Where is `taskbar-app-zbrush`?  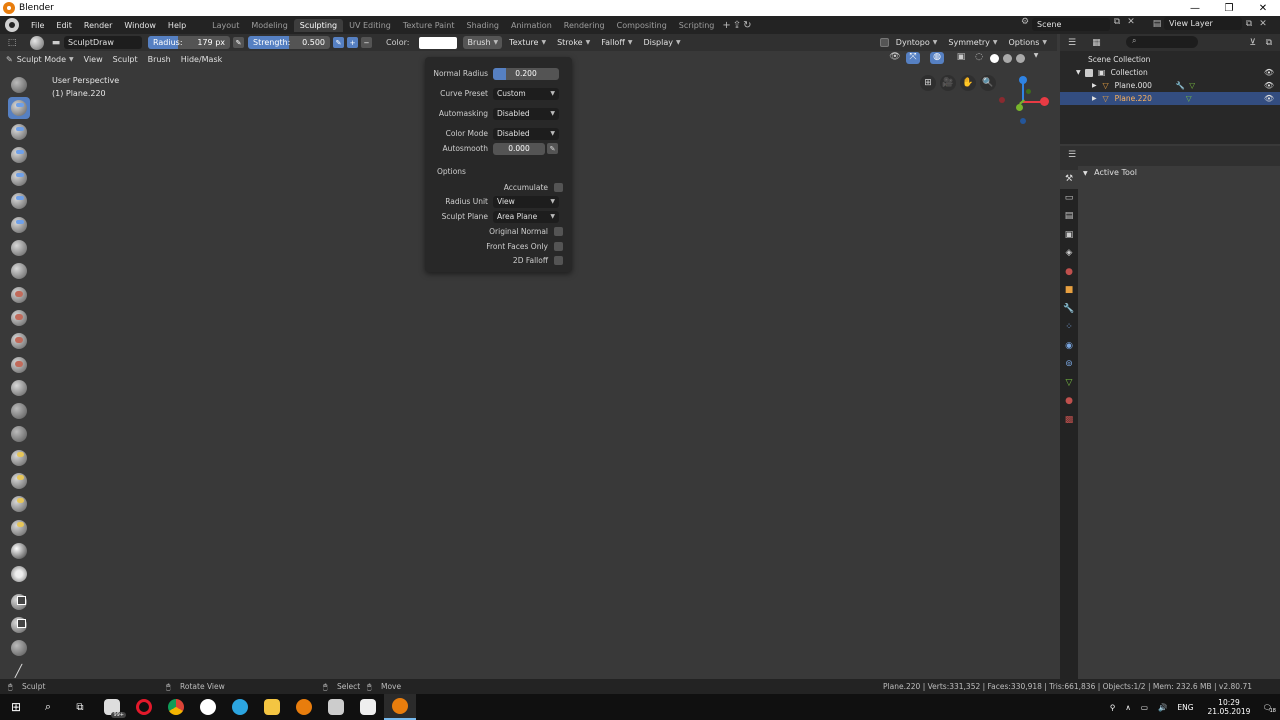 taskbar-app-zbrush is located at coordinates (368, 707).